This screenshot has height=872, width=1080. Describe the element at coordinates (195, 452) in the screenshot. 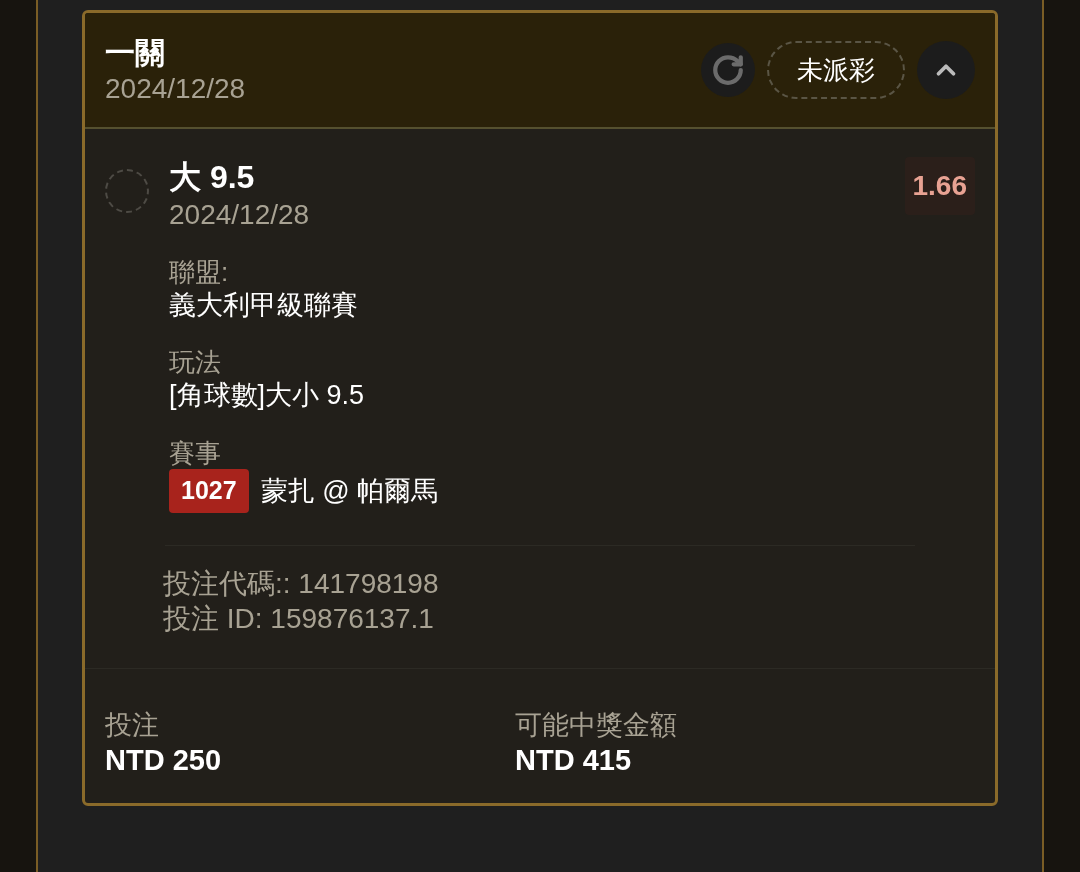

I see `field-label: 賽事` at that location.